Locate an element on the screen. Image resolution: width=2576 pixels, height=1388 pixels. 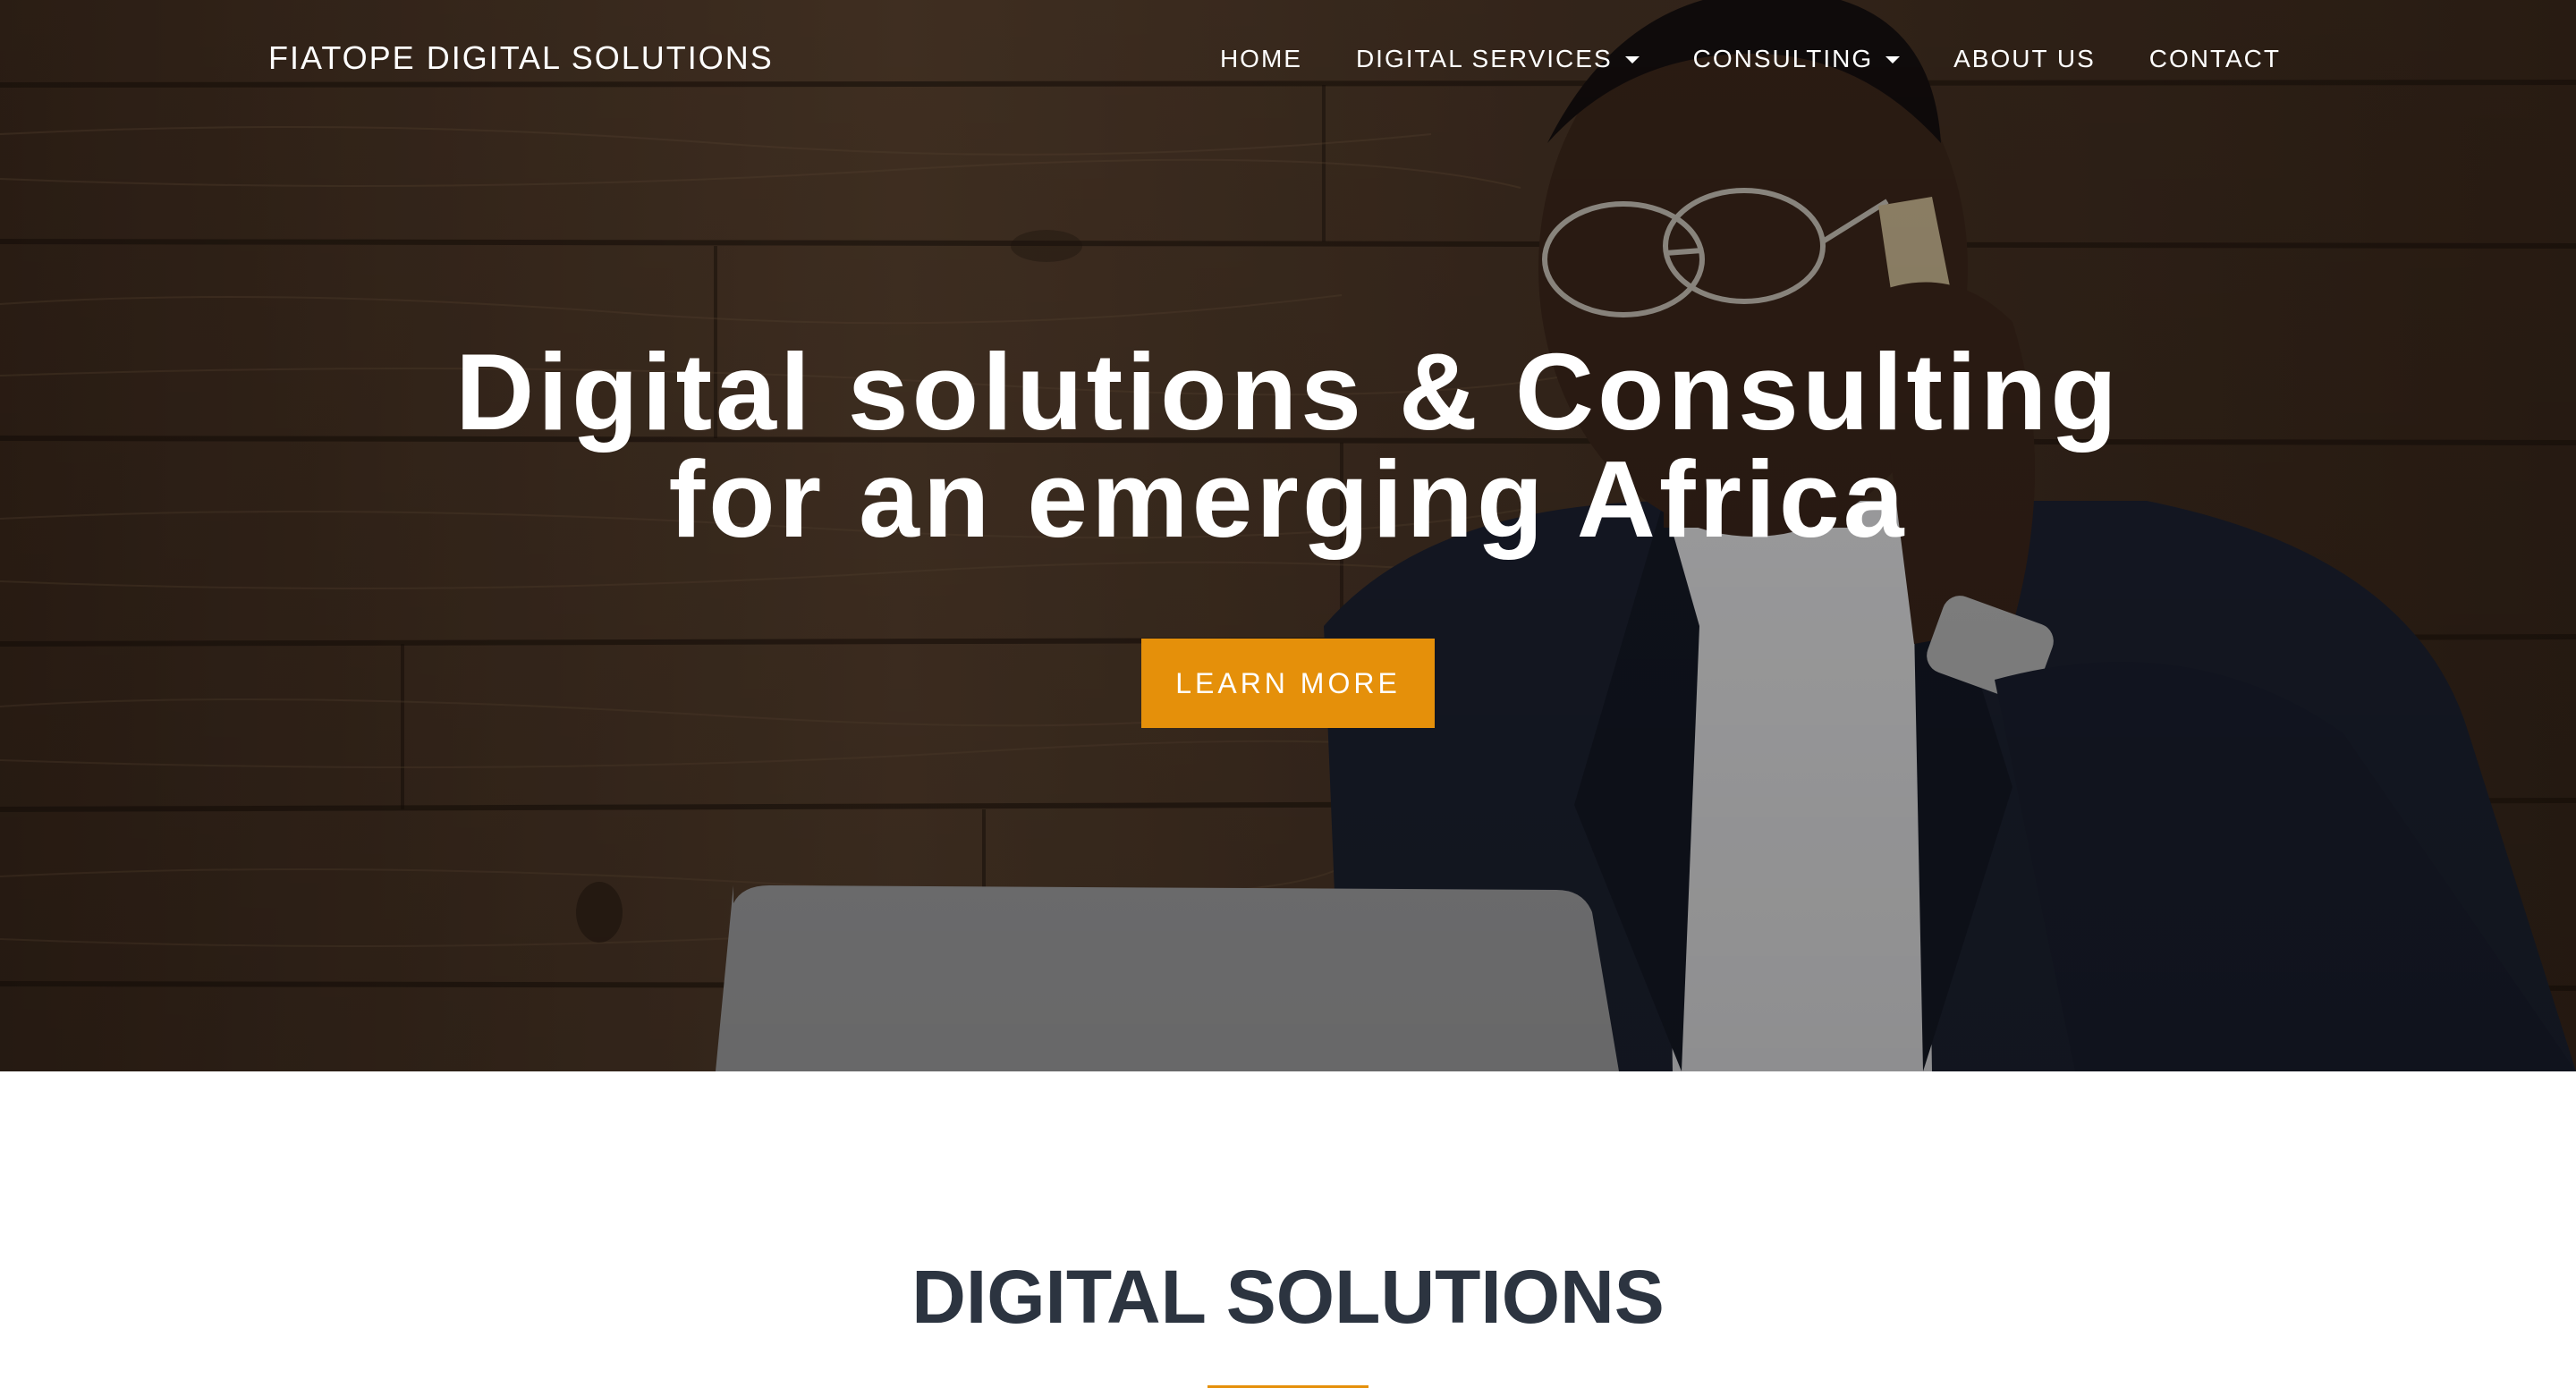
nav-item-contact: CONTACT is located at coordinates (2215, 59).